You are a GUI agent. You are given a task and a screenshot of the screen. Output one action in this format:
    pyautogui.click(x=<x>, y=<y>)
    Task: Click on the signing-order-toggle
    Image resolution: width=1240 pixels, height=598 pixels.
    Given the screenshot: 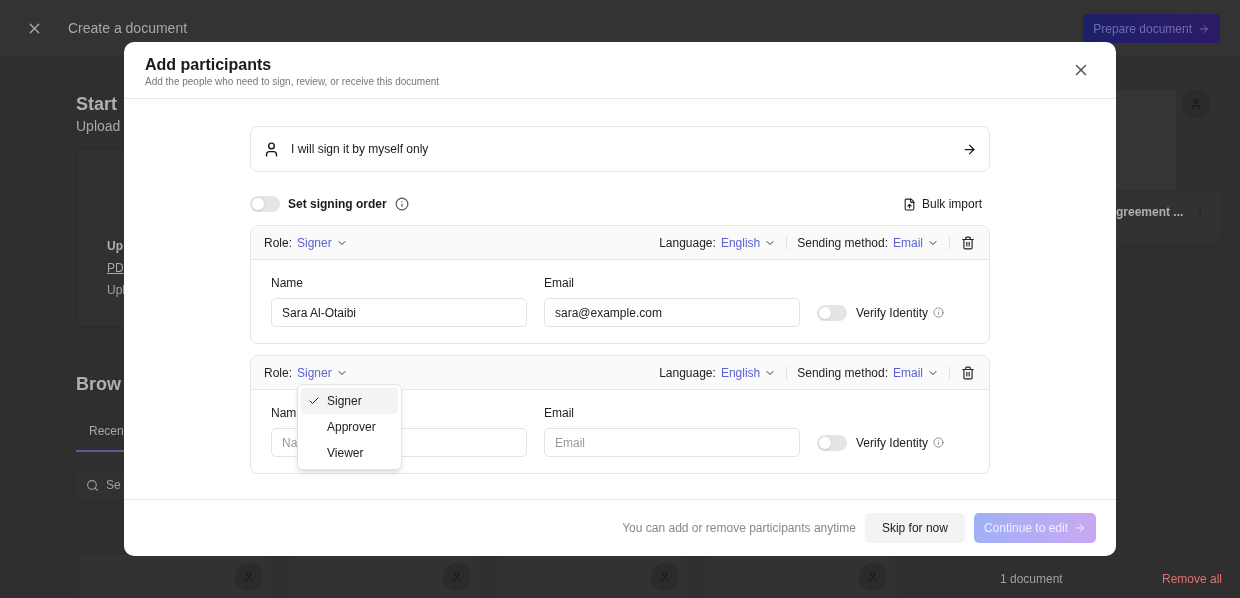 What is the action you would take?
    pyautogui.click(x=265, y=204)
    